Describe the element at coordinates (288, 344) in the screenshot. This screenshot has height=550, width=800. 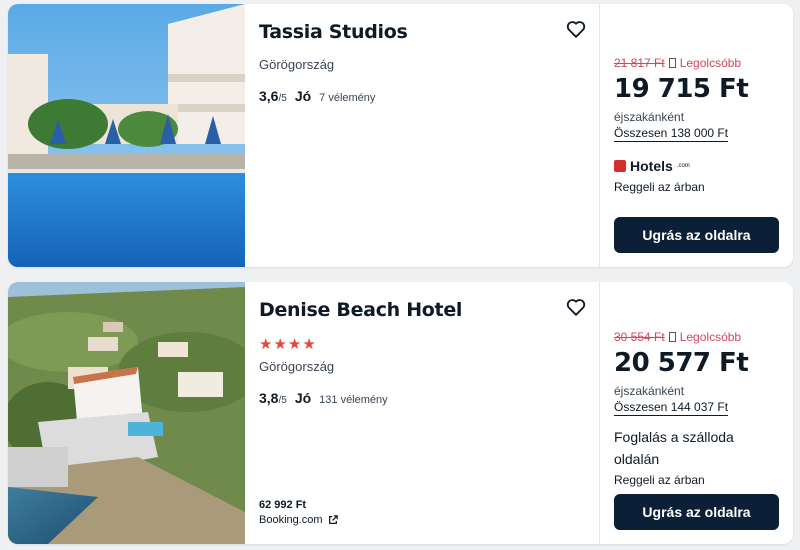
I see `star-rating: ★★★★` at that location.